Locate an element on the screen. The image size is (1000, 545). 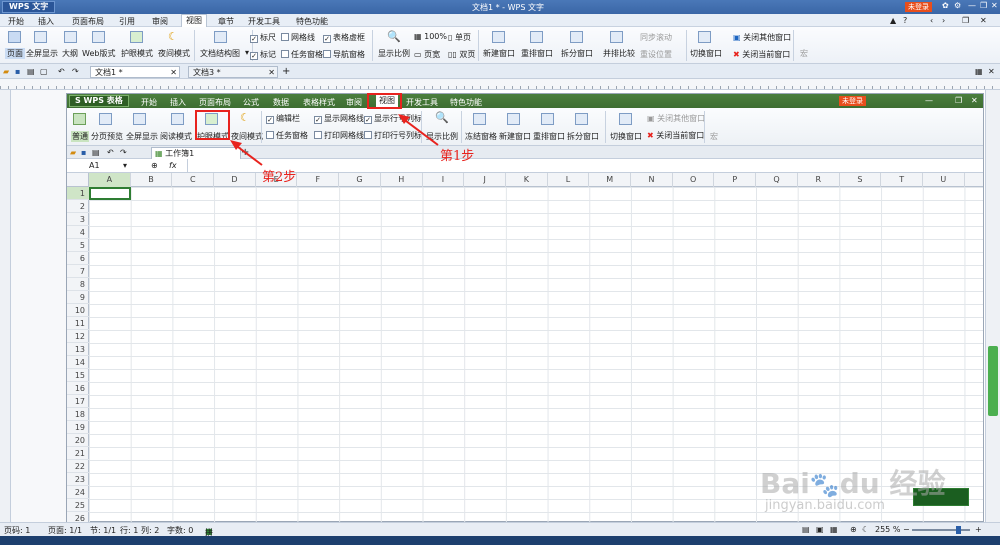
double-page-button: ▯▯ 双页 is located at coordinates (461, 54).